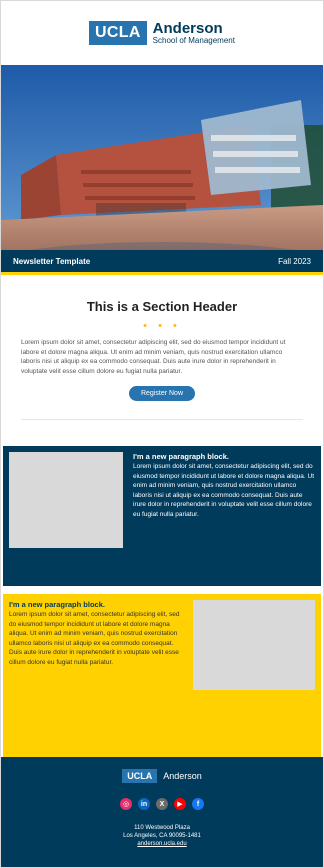 The image size is (324, 868). Describe the element at coordinates (162, 306) in the screenshot. I see `section-header: This is a Section Header` at that location.